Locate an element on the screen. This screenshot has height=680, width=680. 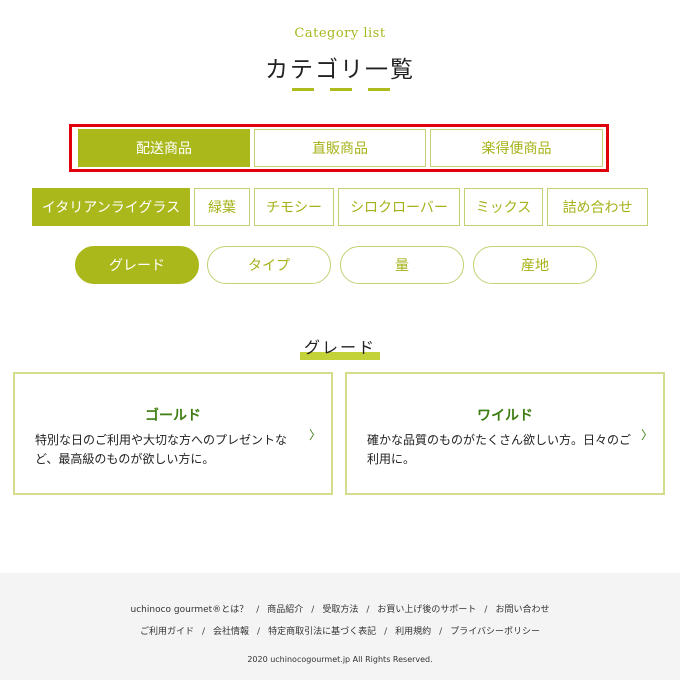
title-dashes is located at coordinates (341, 90).